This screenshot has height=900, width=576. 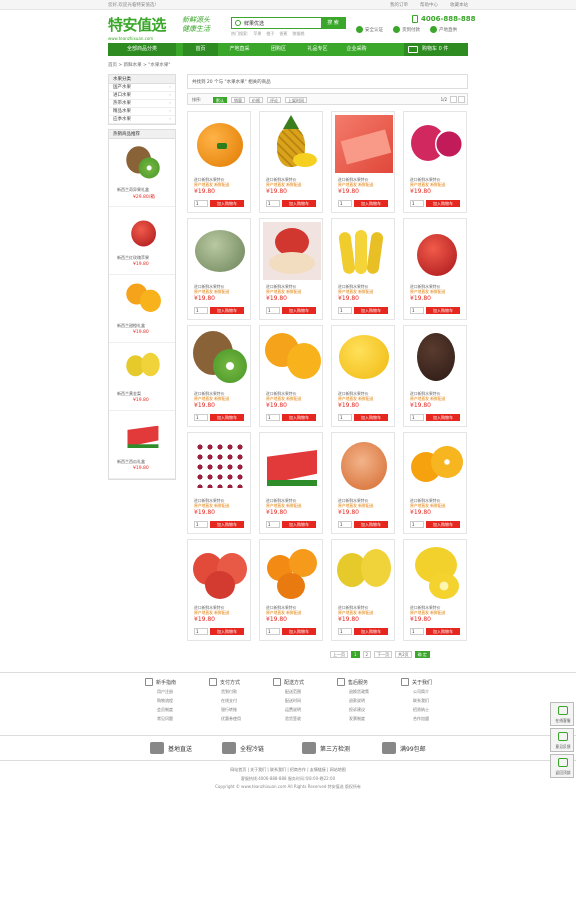 What do you see at coordinates (308, 710) in the screenshot?
I see `footer-link: 运费说明` at bounding box center [308, 710].